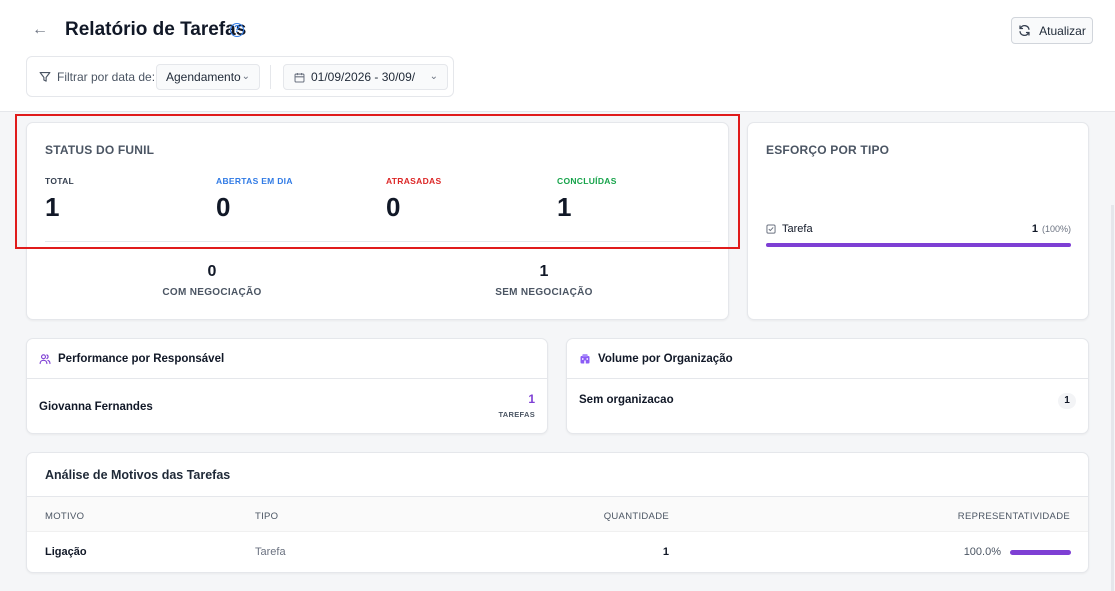 The image size is (1115, 591). Describe the element at coordinates (1013, 516) in the screenshot. I see `column-header-representatividade: REPRESENTATIVIDADE` at that location.